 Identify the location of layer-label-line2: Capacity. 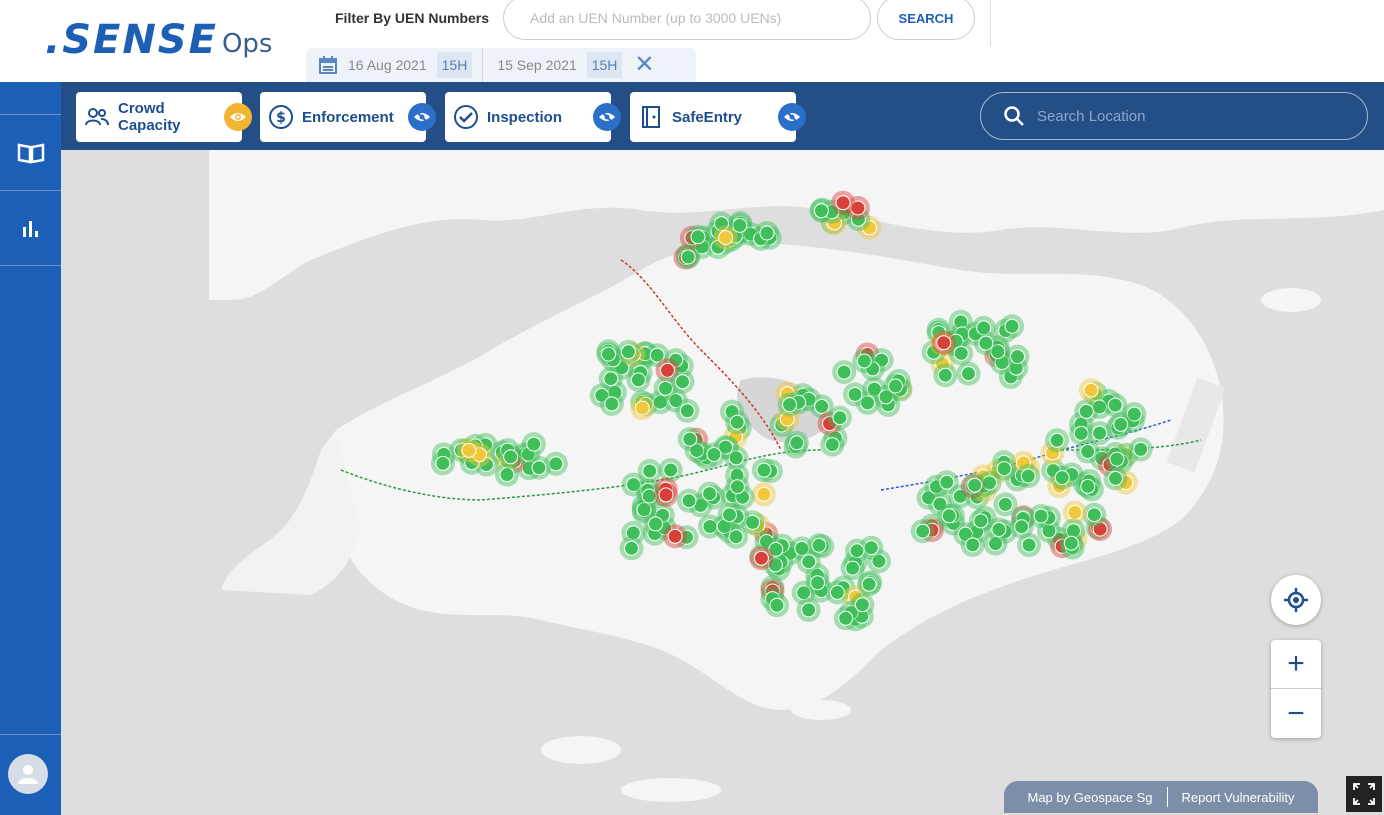
(149, 125).